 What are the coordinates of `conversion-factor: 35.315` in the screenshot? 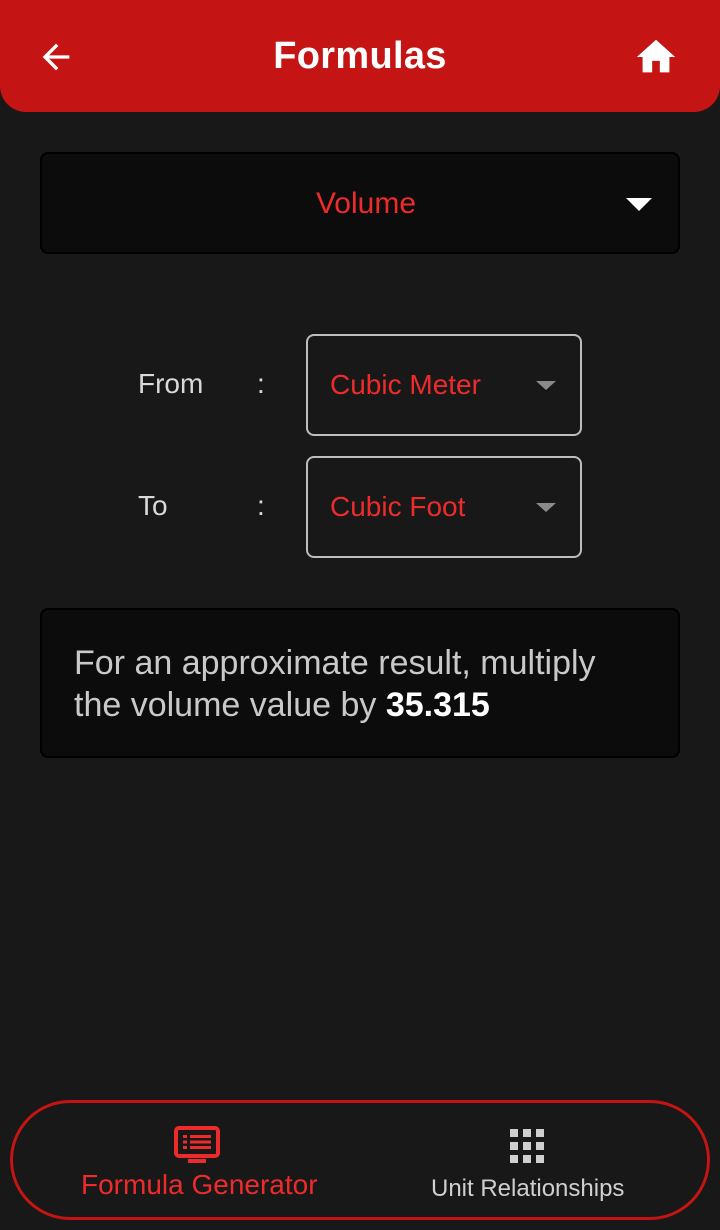 It's located at (437, 705).